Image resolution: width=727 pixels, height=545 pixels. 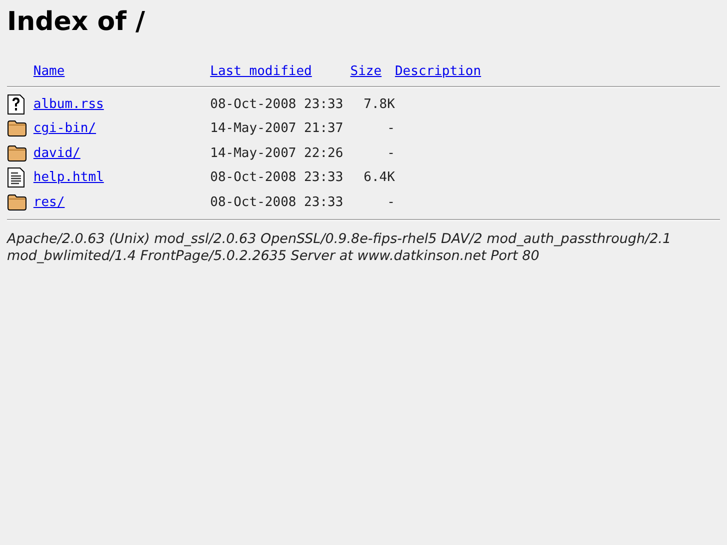 What do you see at coordinates (366, 71) in the screenshot?
I see `column-header-link: Size` at bounding box center [366, 71].